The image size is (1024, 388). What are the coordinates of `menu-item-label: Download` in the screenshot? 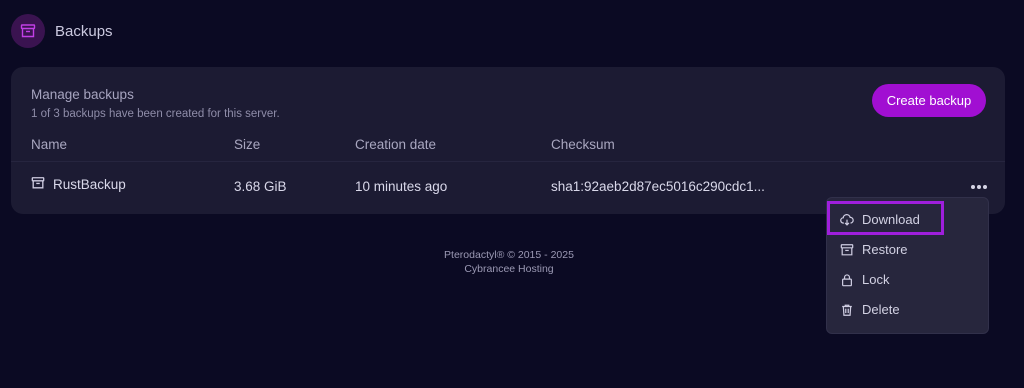 It's located at (891, 219).